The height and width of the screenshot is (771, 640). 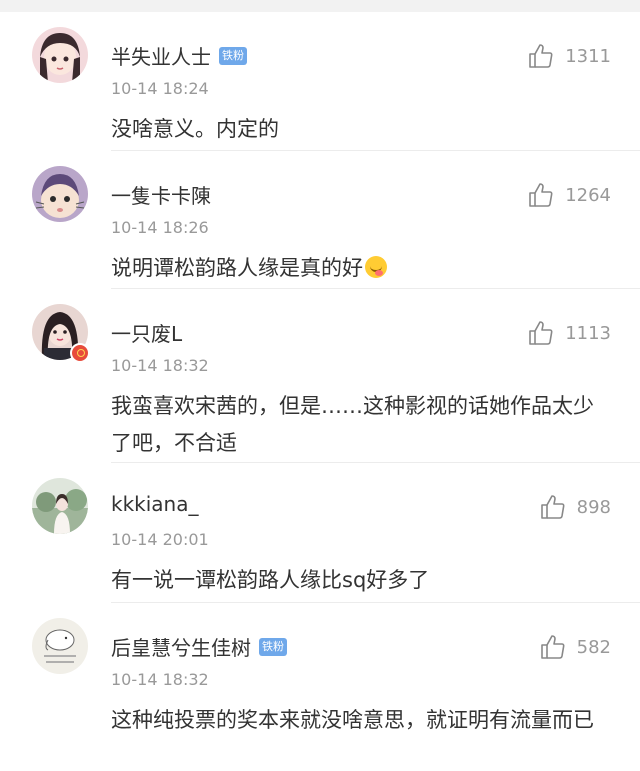 I want to click on like-count: 1311, so click(x=588, y=56).